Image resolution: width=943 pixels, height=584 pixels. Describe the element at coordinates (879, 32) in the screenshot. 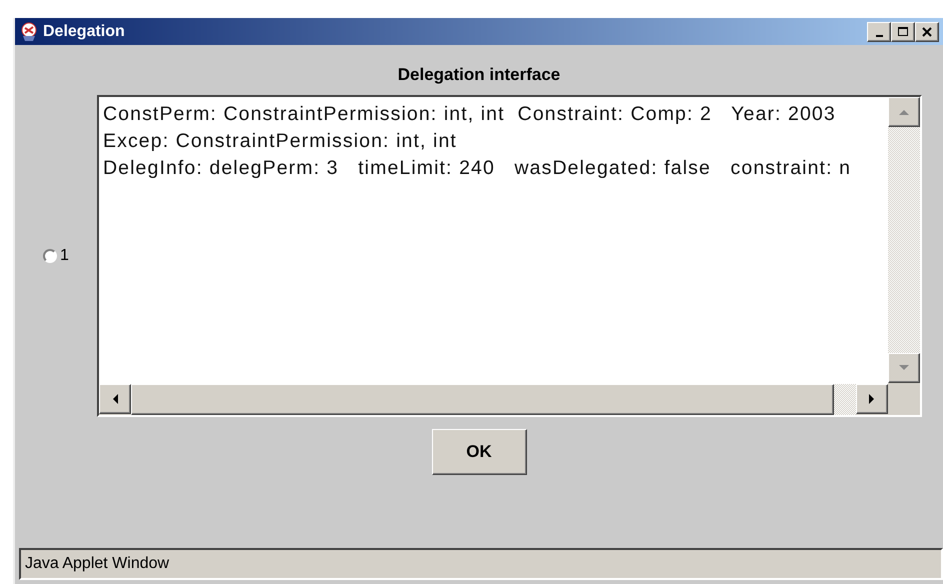

I see `minimize-button` at that location.